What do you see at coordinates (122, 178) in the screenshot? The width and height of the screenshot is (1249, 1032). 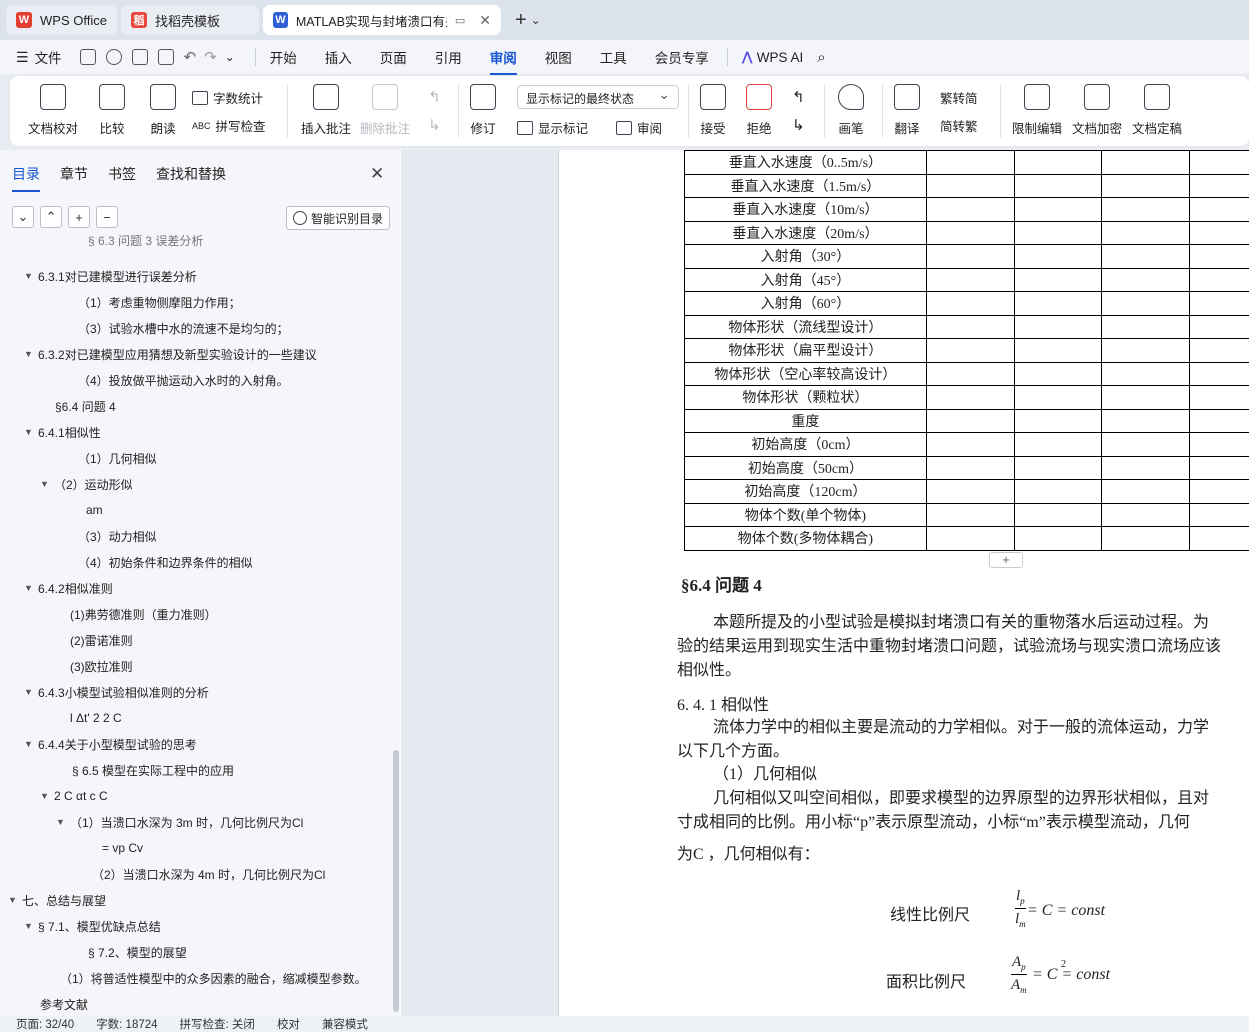 I see `nav-tab-bookmarks: 书签` at bounding box center [122, 178].